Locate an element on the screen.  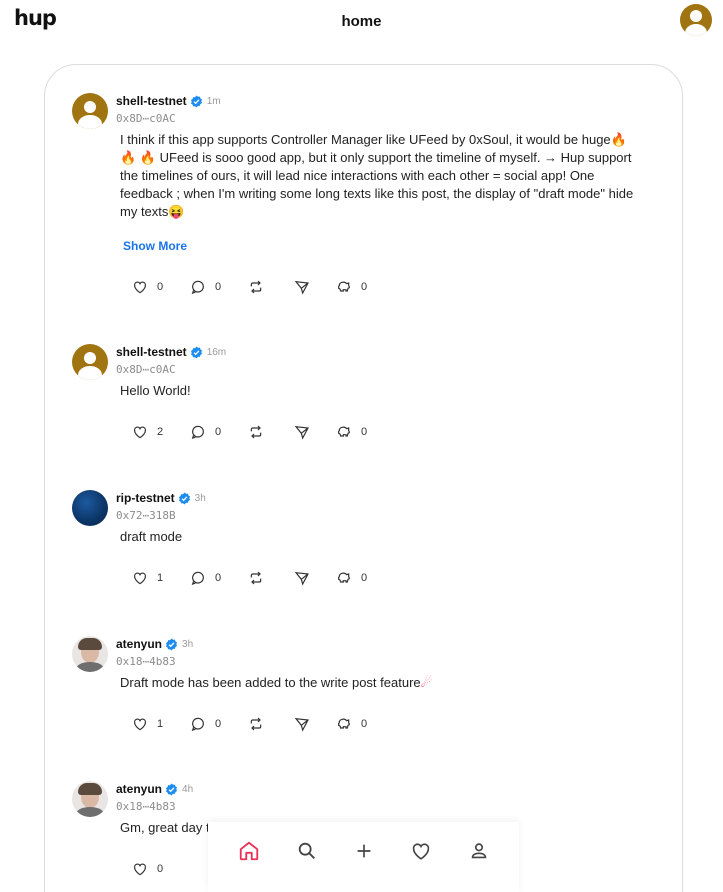
fire-emoji-icon: 🔥 is located at coordinates (618, 139).